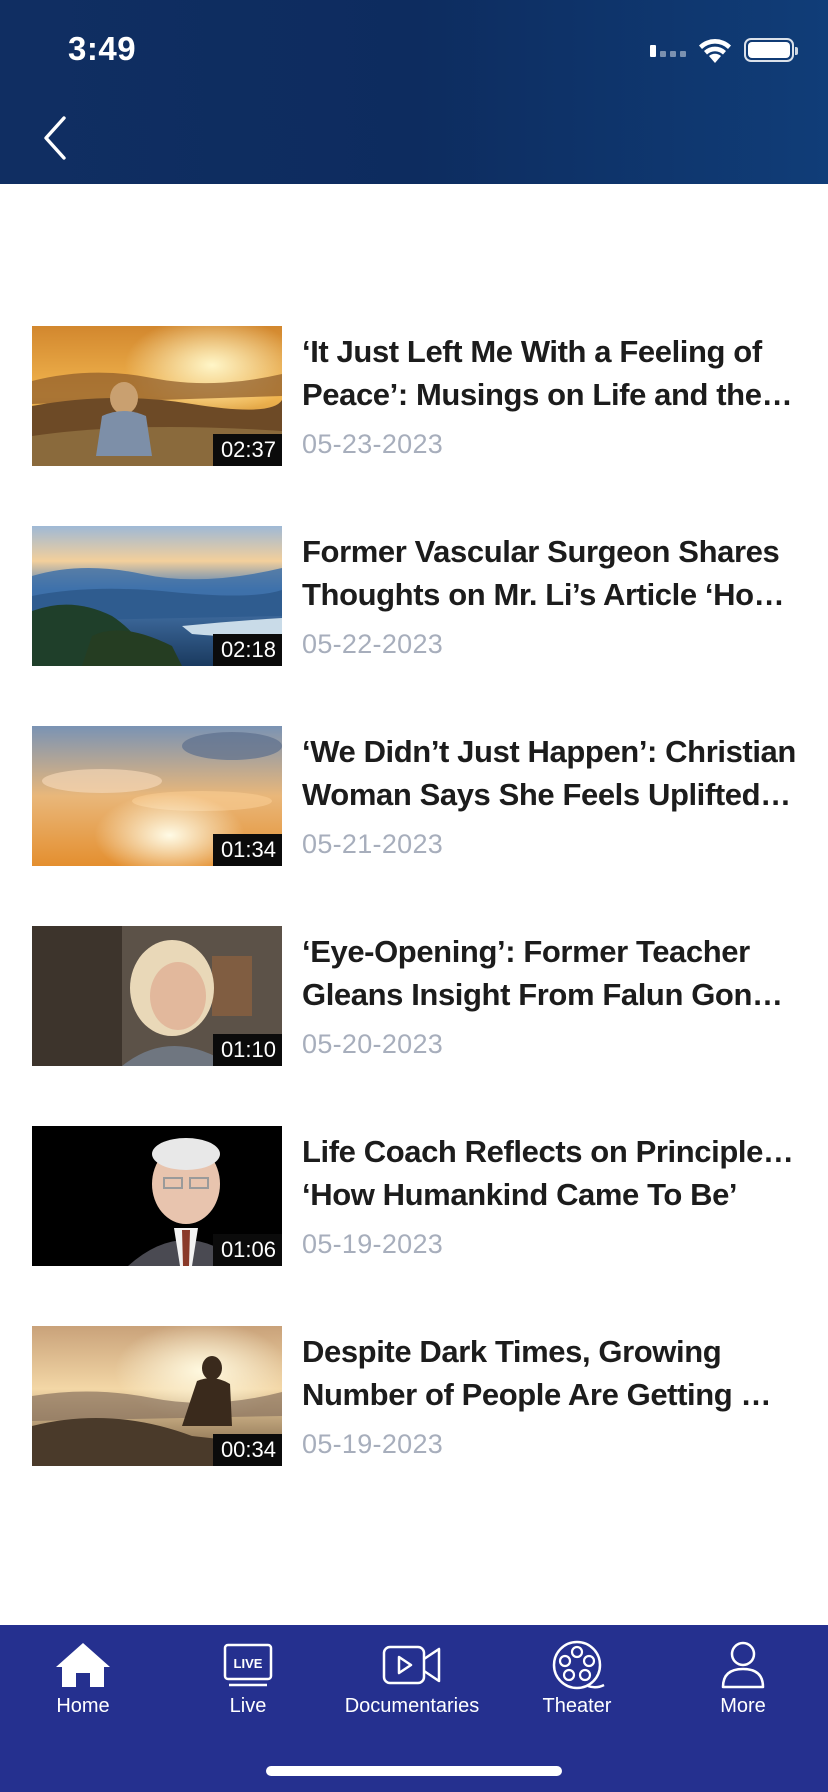 The image size is (828, 1792). I want to click on video-title-line-1: ‘Eye-Opening’: Former Teacher, so click(526, 951).